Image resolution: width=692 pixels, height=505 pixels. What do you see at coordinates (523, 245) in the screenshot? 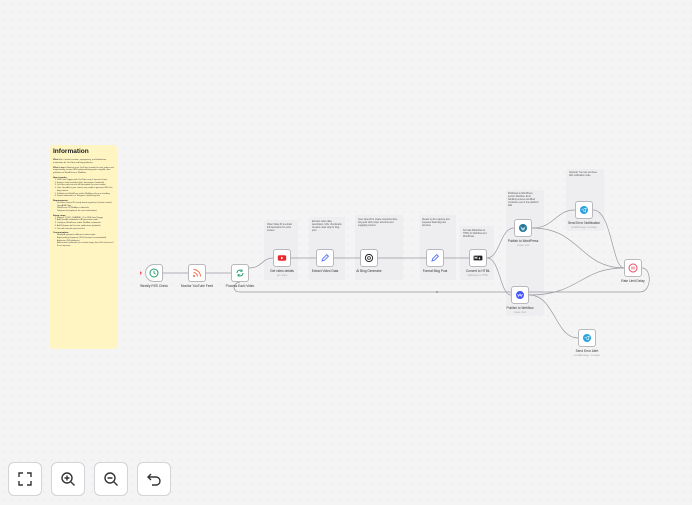
I see `node-subtitle: create: post` at bounding box center [523, 245].